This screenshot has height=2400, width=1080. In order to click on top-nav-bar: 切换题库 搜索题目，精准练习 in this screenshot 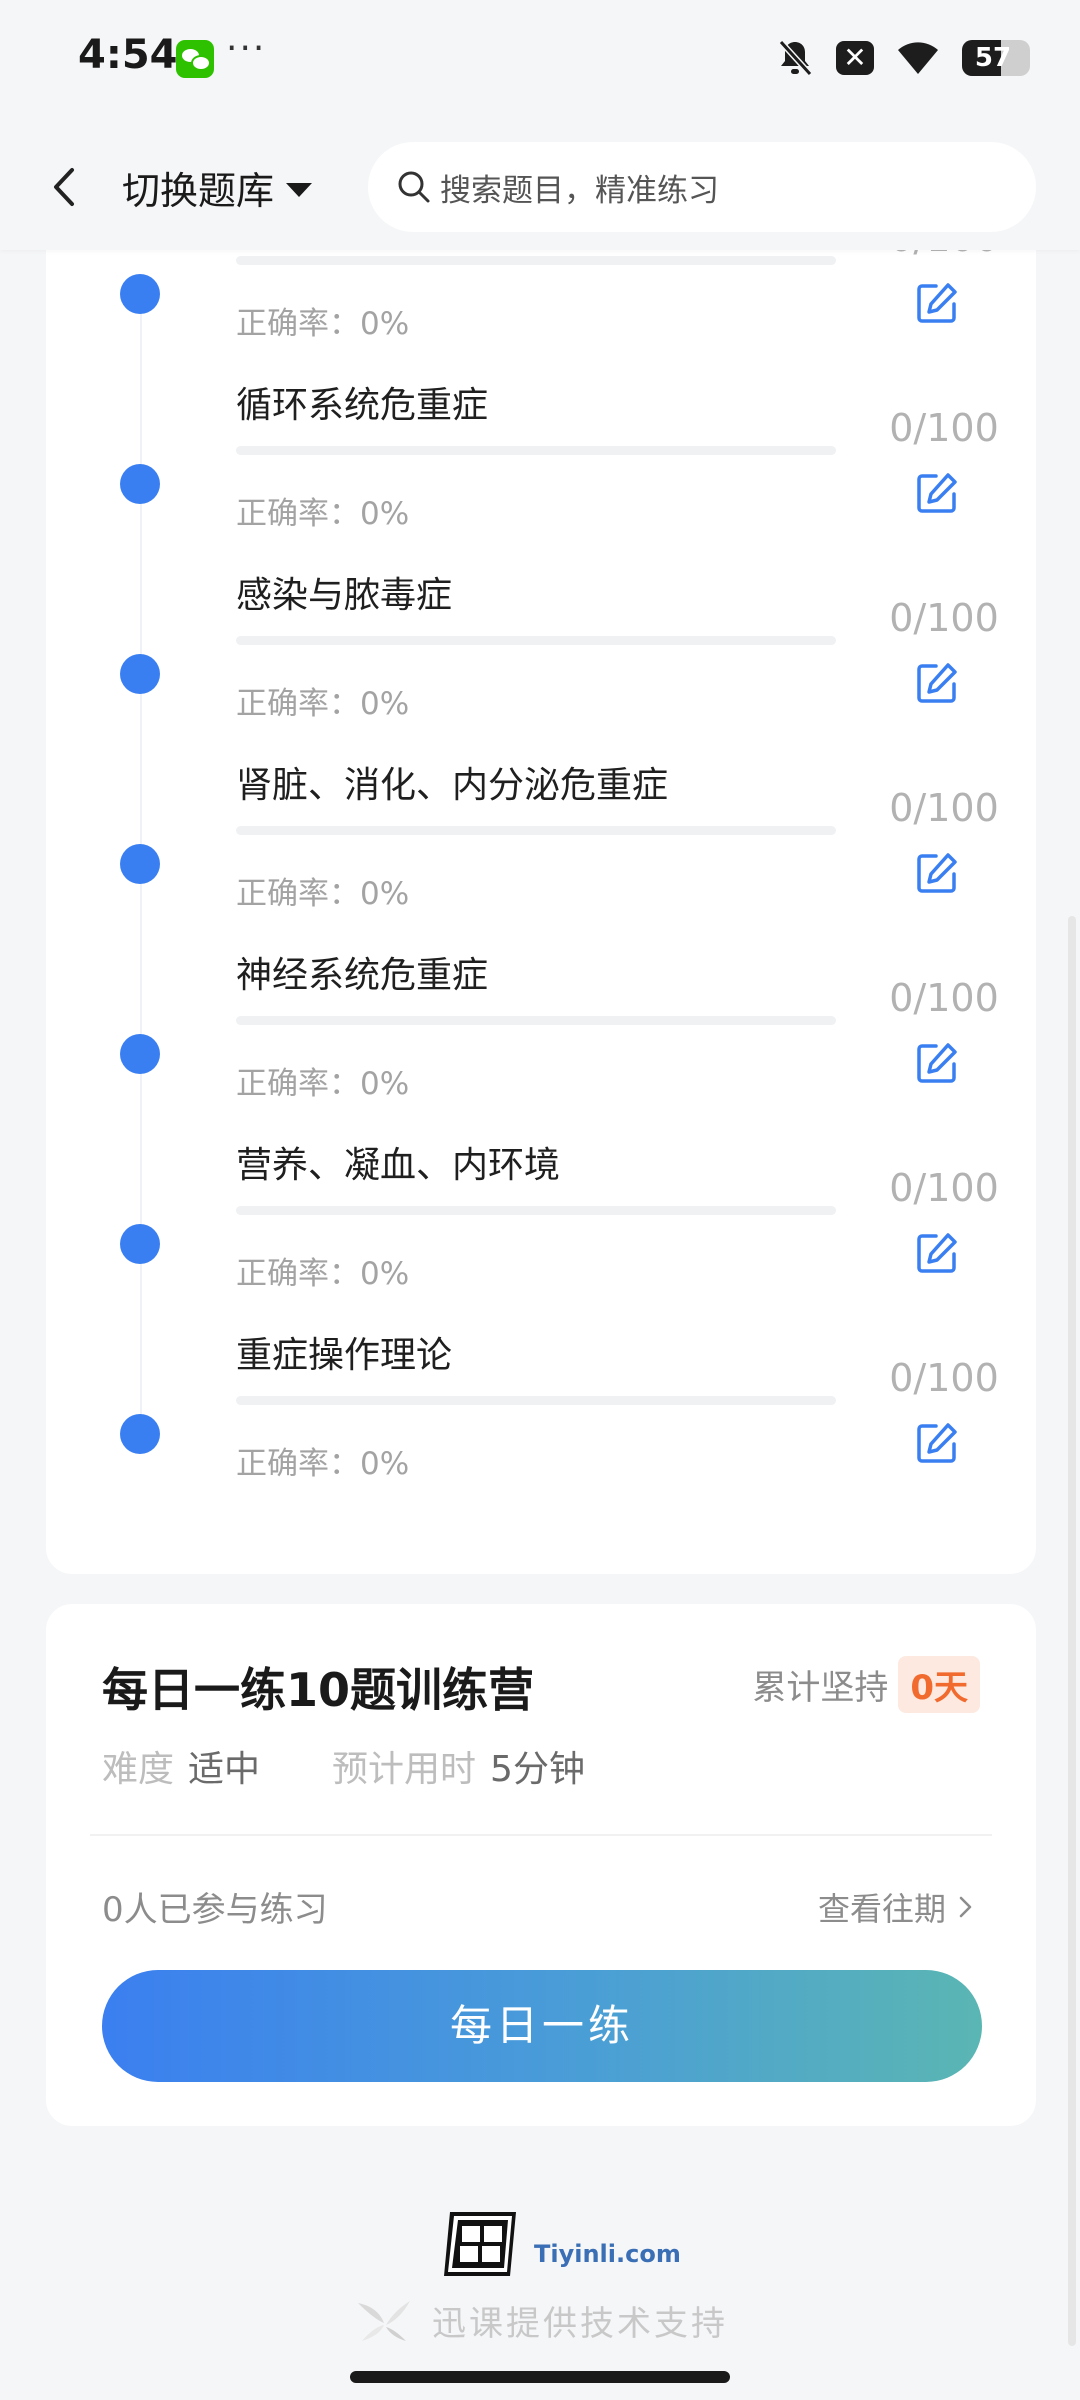, I will do `click(540, 185)`.